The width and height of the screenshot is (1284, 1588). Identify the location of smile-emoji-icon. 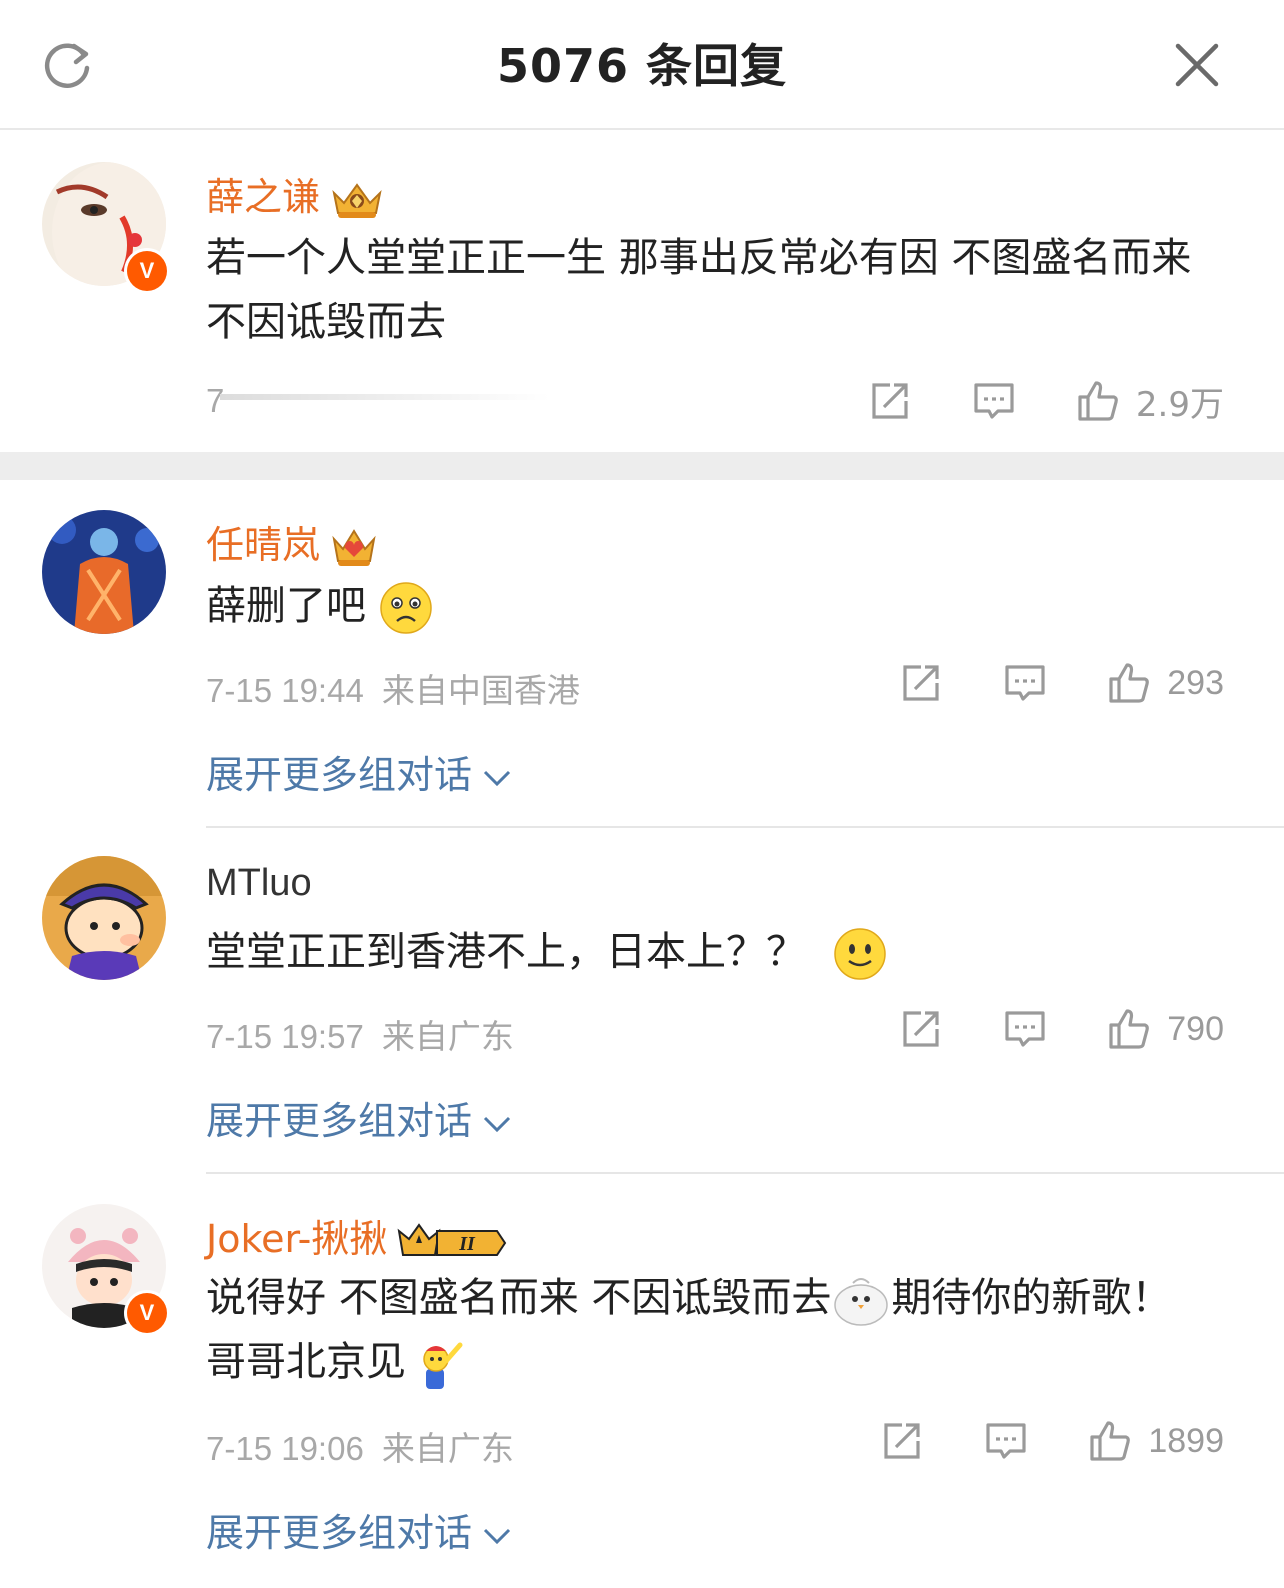
(859, 954).